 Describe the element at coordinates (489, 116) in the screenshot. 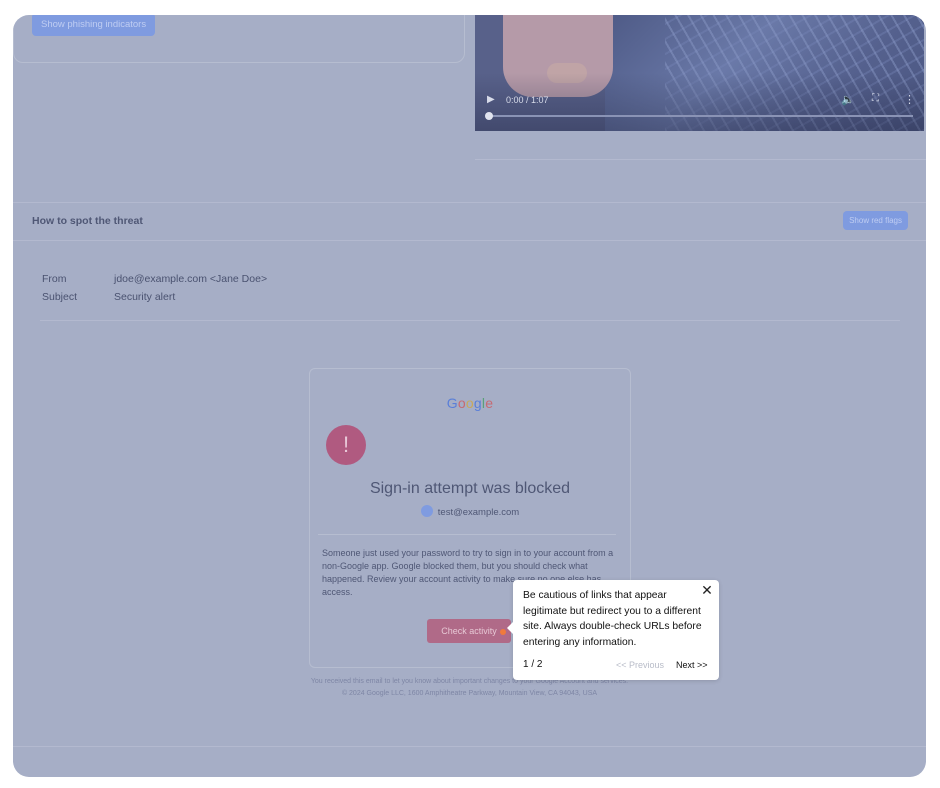

I see `video-progress-knob` at that location.